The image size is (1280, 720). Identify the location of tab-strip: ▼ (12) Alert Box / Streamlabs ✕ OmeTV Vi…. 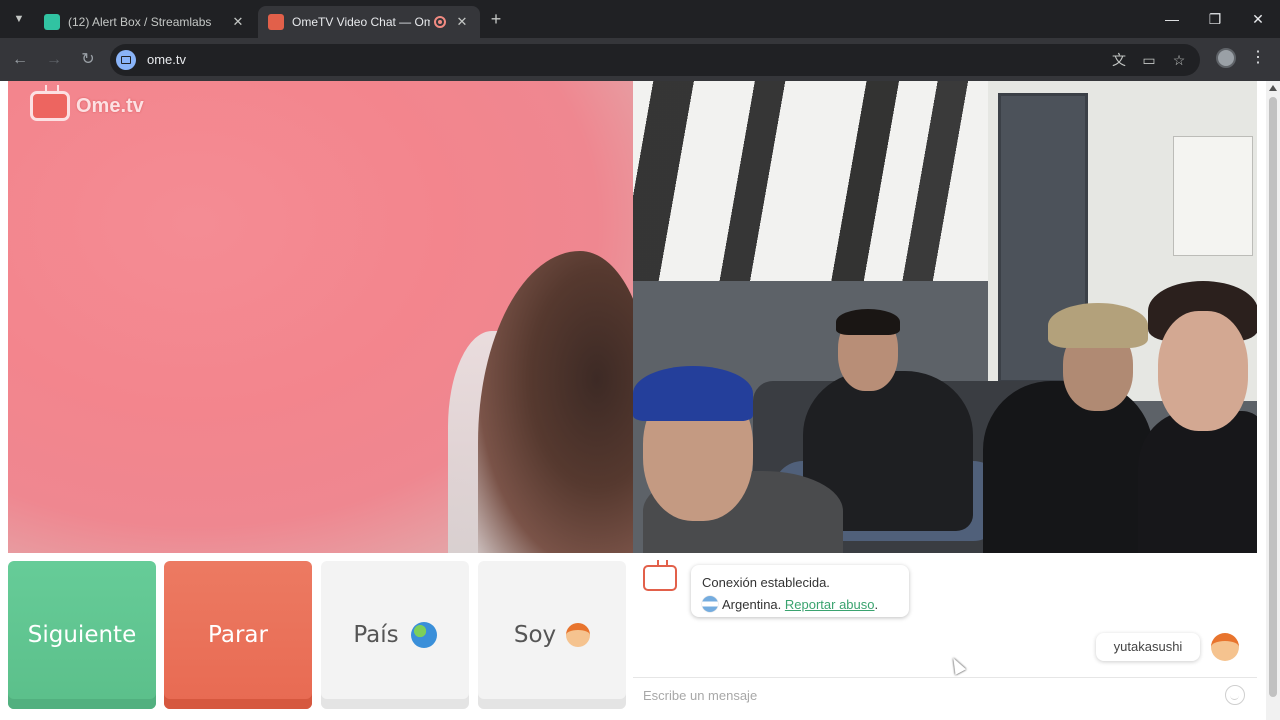
(640, 19).